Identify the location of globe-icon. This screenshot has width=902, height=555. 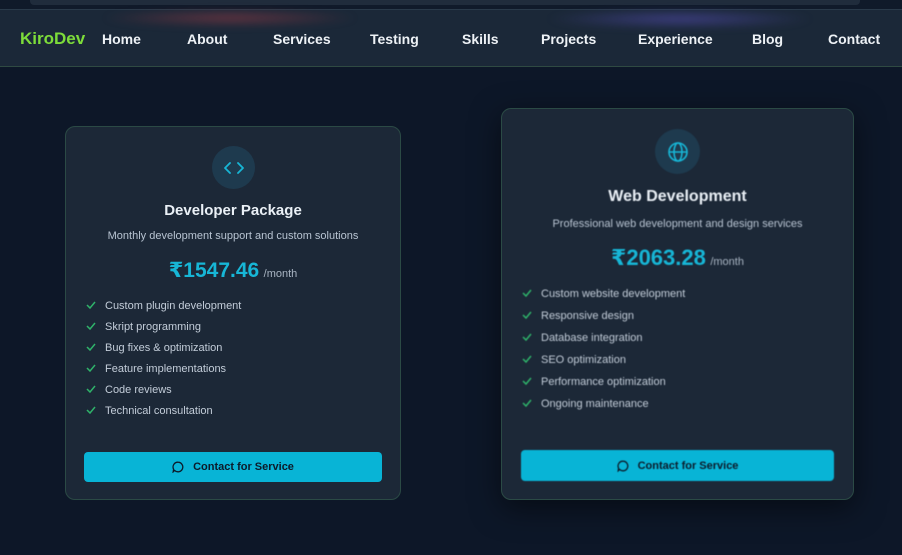
(677, 151).